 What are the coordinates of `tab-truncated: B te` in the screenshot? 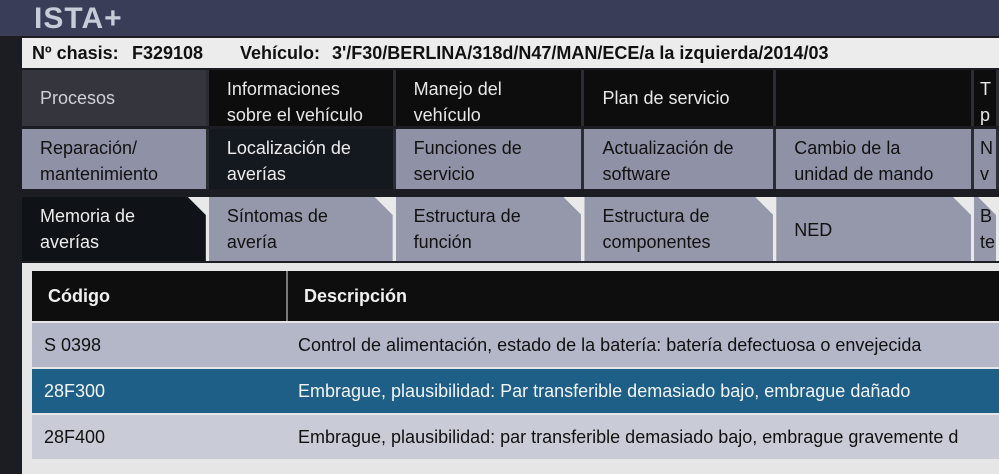 It's located at (985, 229).